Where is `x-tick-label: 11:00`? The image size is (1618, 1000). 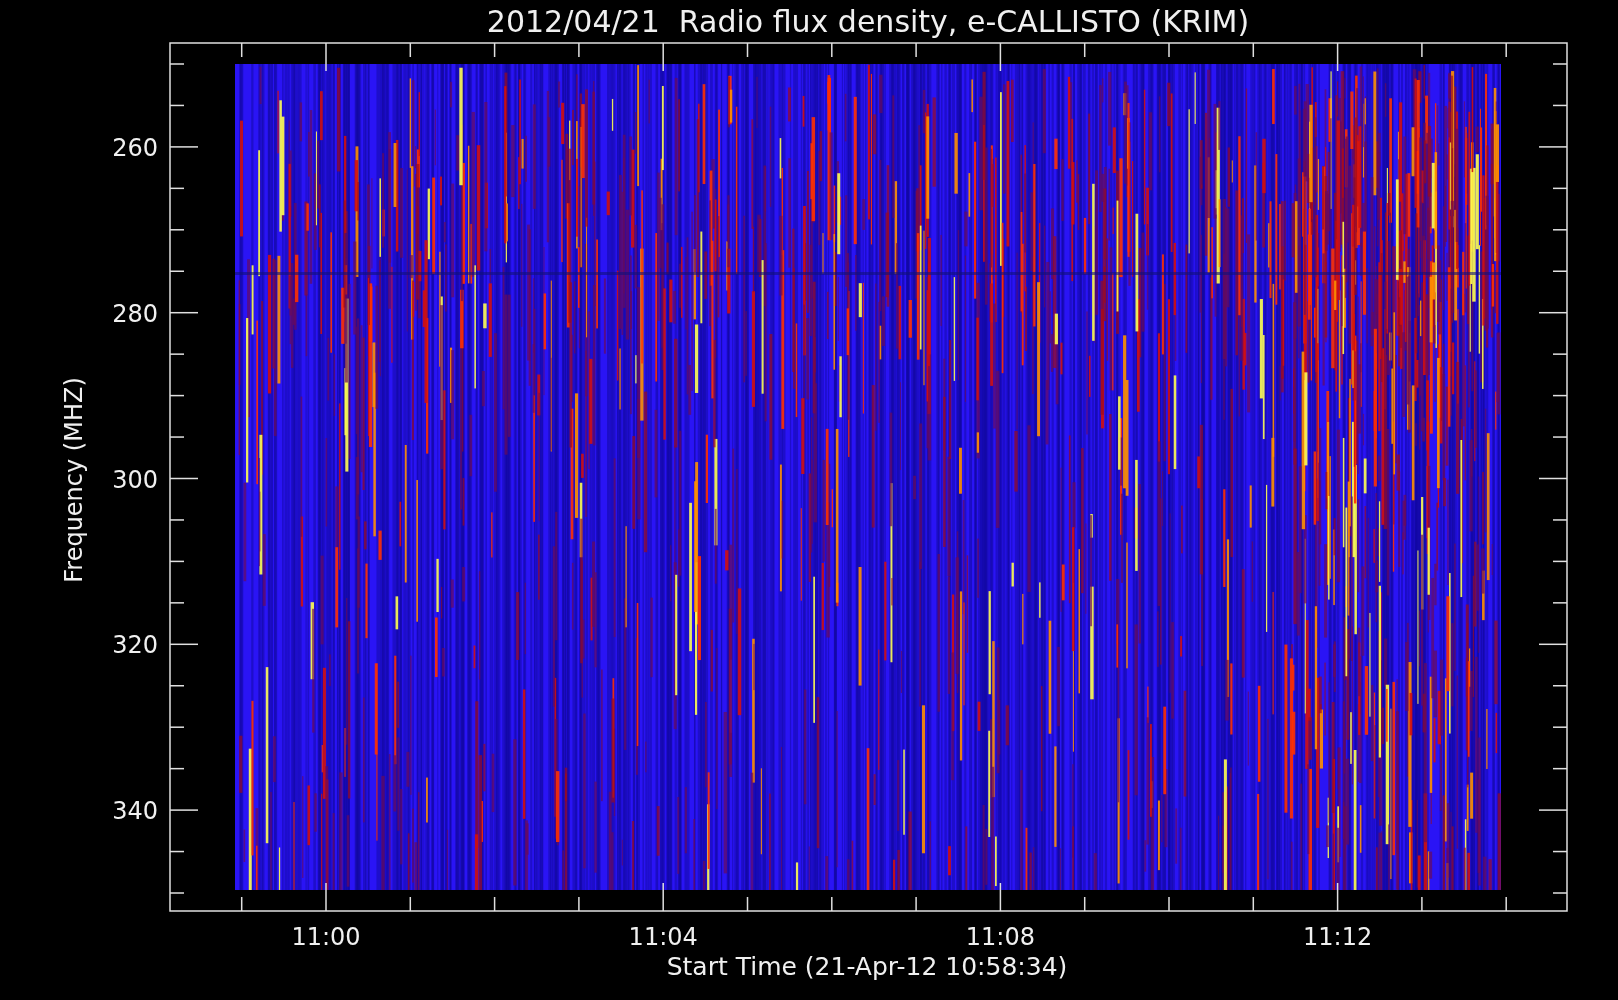 x-tick-label: 11:00 is located at coordinates (326, 937).